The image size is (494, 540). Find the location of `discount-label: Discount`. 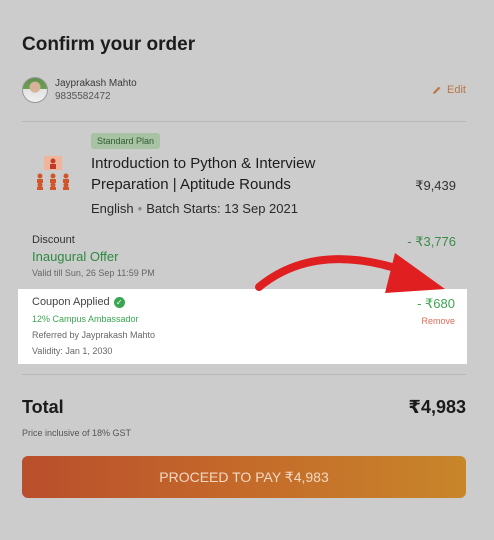

discount-label: Discount is located at coordinates (53, 240).